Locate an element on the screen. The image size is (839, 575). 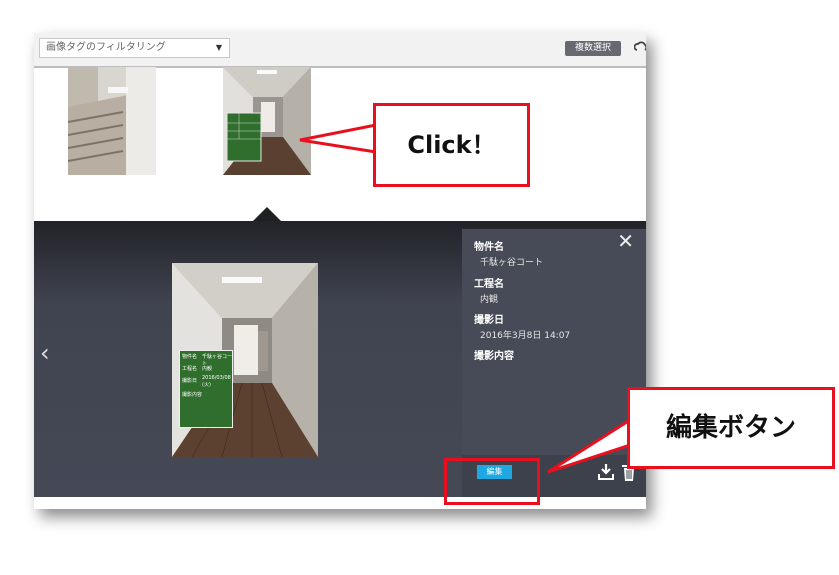
click-callout: Click！ is located at coordinates (451, 145).